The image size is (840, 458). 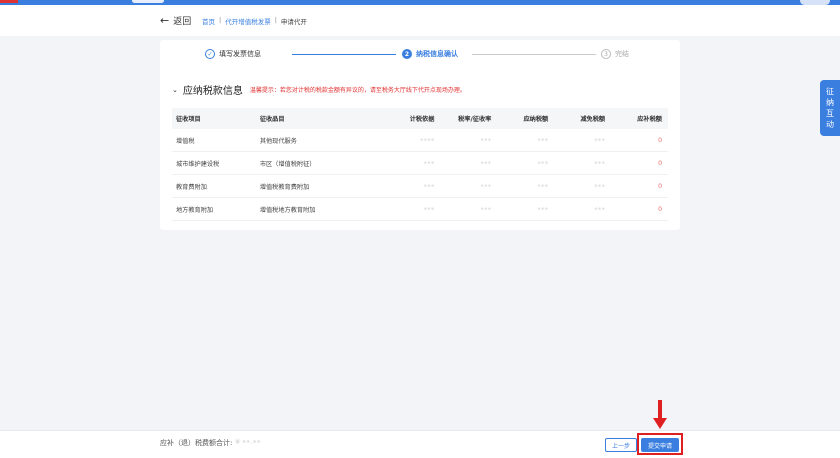 I want to click on table-header: 征收项目 征收品目 计税依据 税率/征收率 应纳税额 减免税额 应补税额, so click(x=420, y=118).